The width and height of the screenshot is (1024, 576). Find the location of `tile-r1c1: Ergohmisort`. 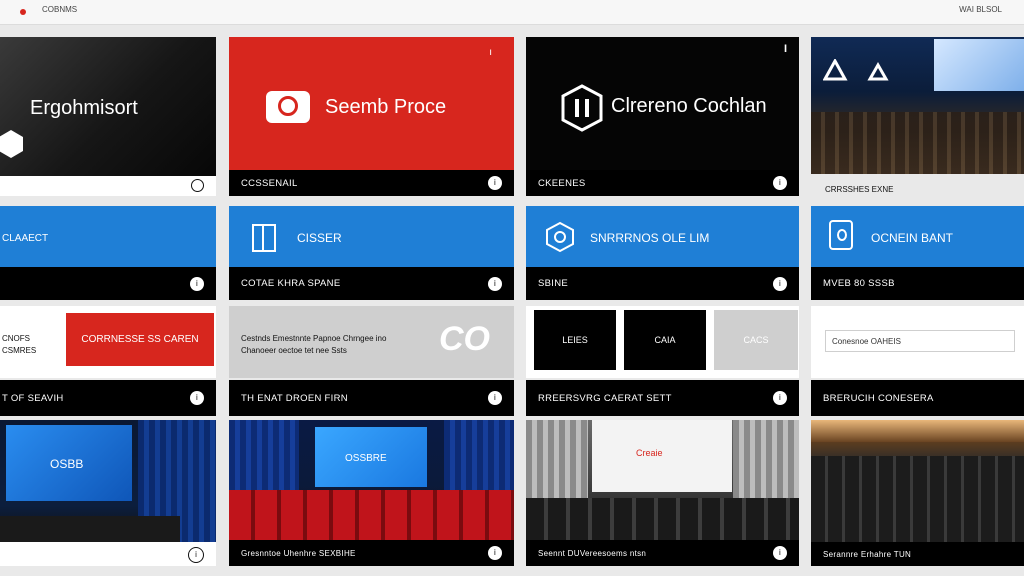

tile-r1c1: Ergohmisort is located at coordinates (108, 106).